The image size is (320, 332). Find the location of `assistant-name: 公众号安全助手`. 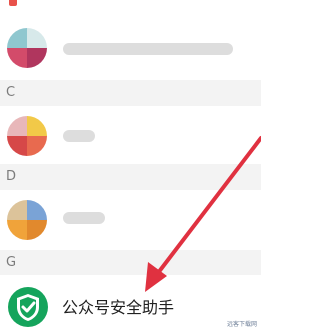

assistant-name: 公众号安全助手 is located at coordinates (118, 307).